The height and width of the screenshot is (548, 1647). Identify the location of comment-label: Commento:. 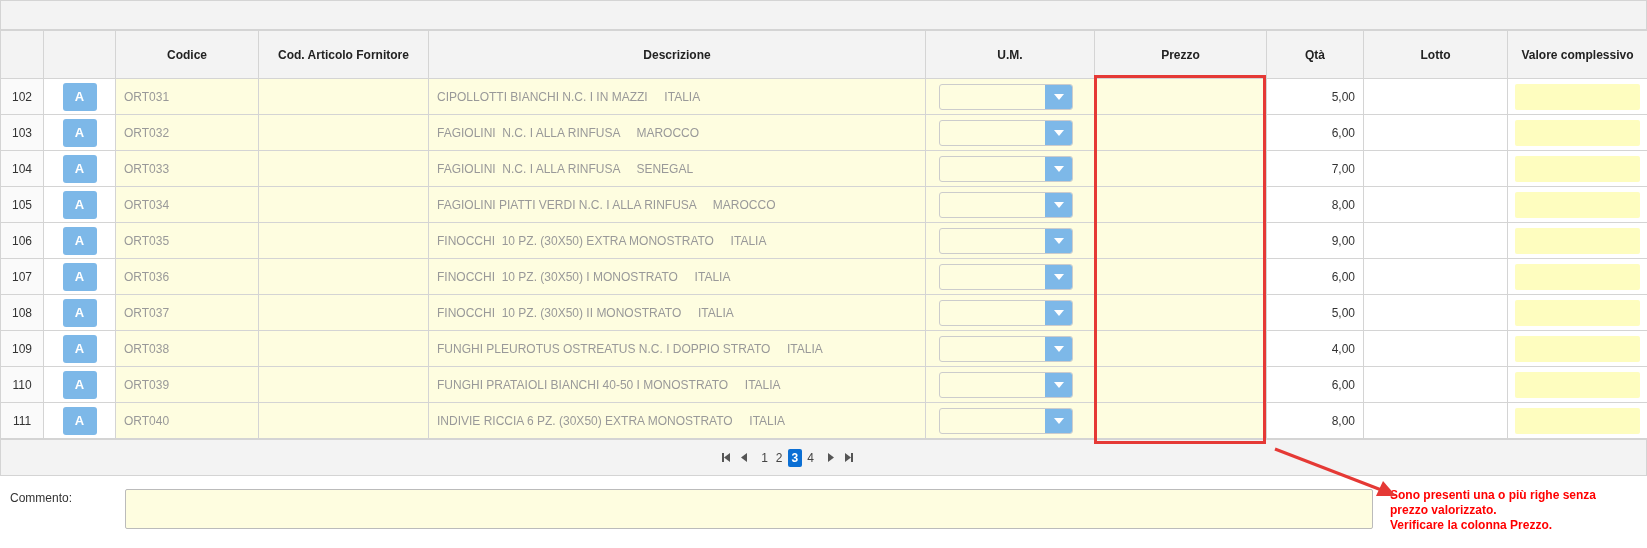
(42, 498).